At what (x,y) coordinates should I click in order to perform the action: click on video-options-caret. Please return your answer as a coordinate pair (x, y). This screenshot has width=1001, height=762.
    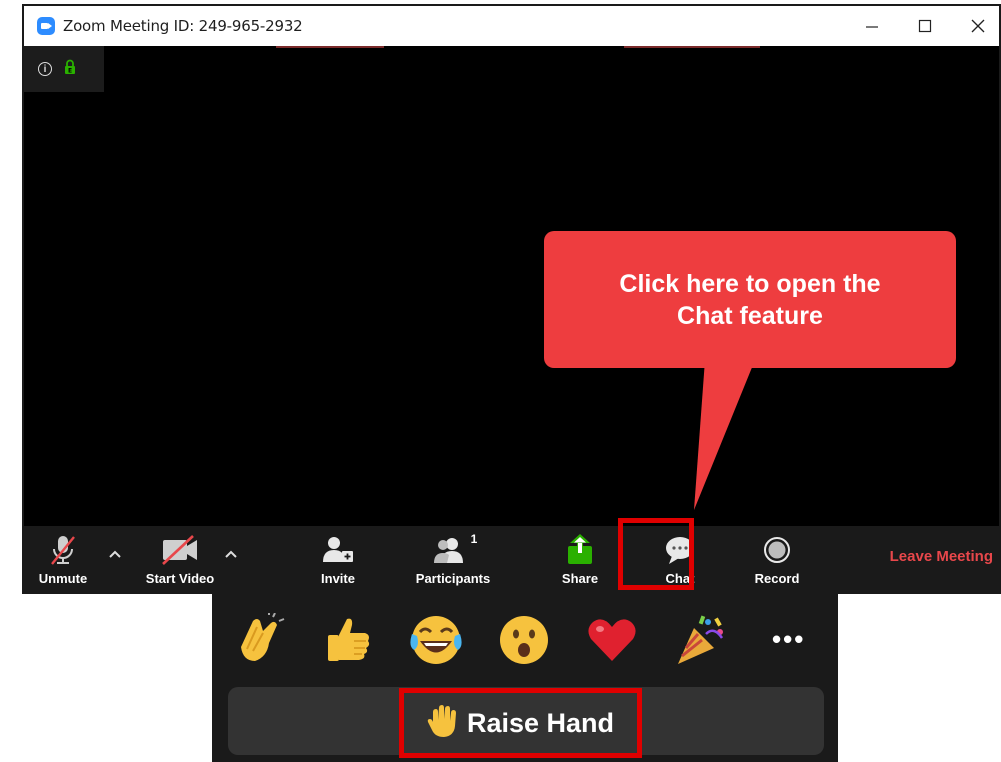
    Looking at the image, I should click on (231, 554).